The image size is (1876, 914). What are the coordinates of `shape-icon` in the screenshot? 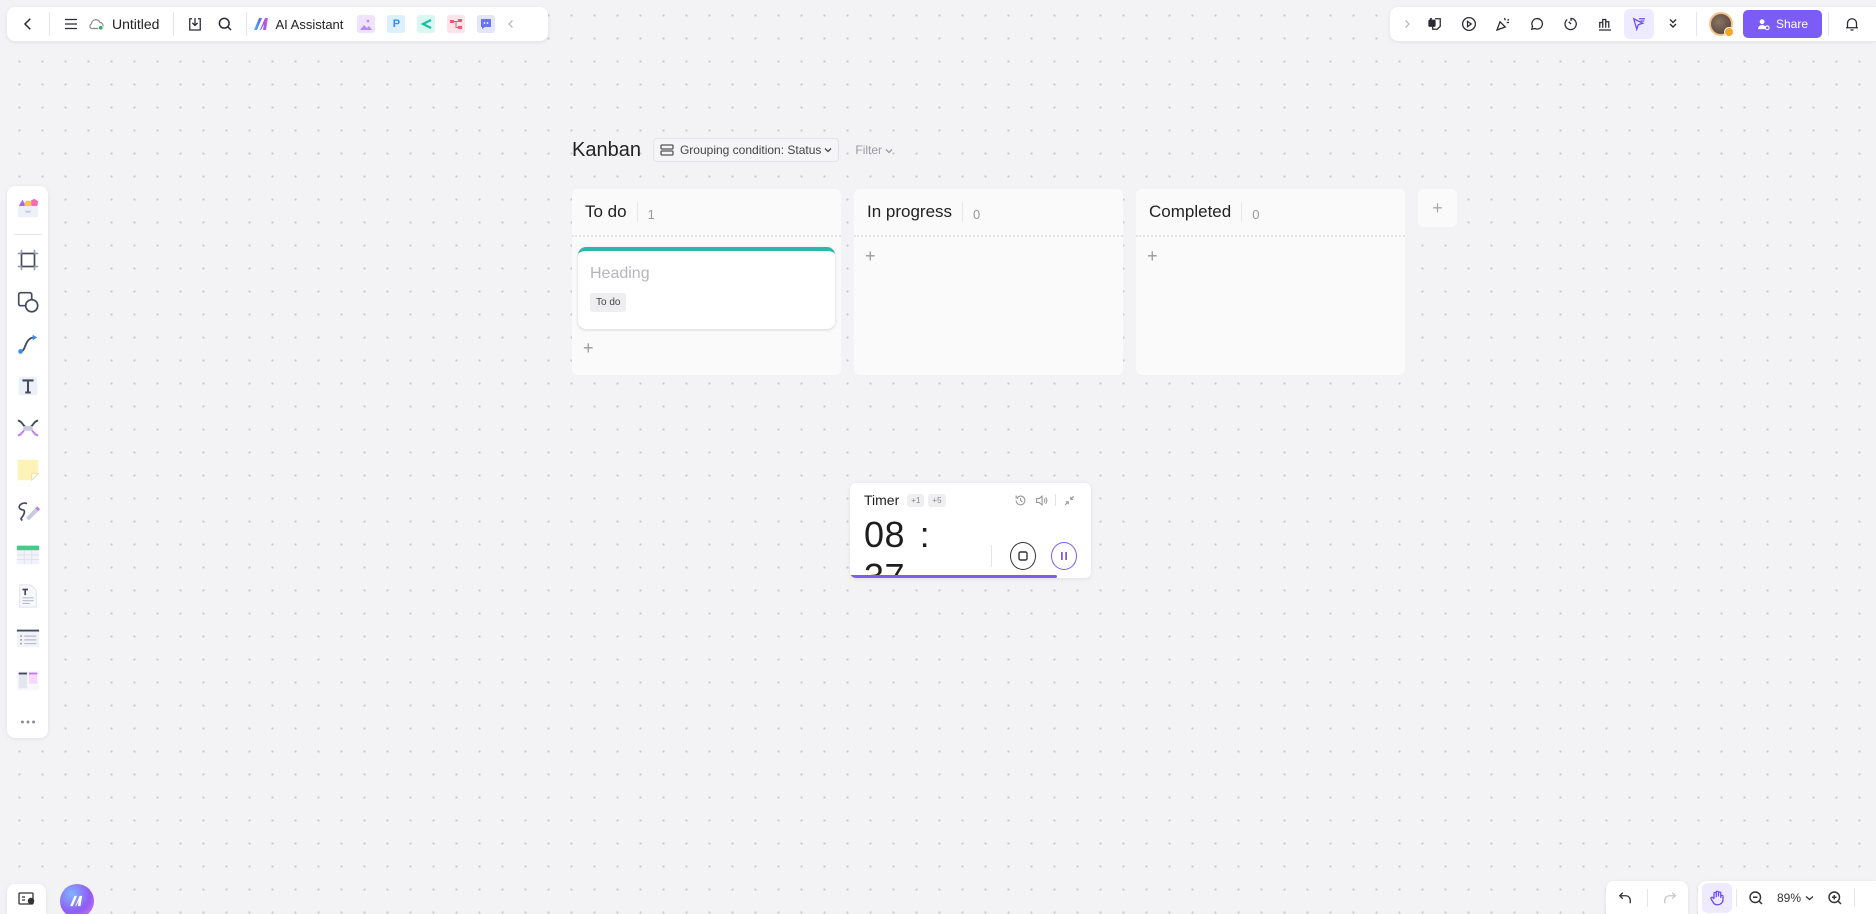 It's located at (28, 303).